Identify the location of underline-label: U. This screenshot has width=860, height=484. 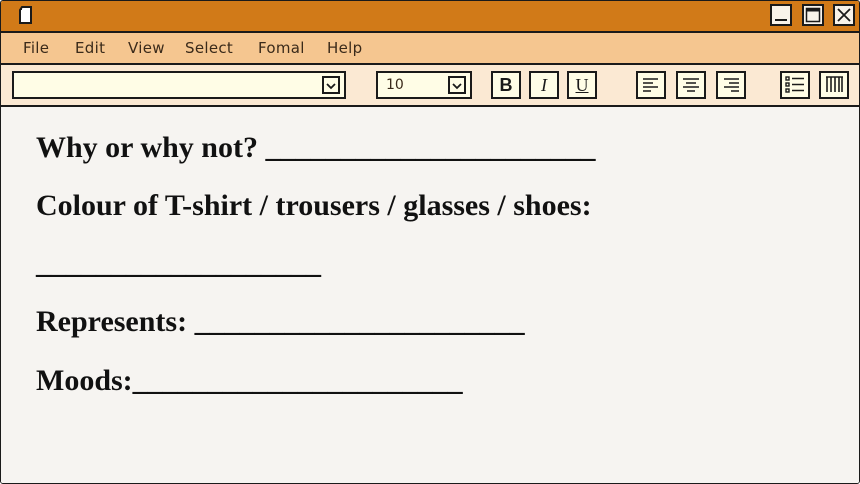
(582, 85).